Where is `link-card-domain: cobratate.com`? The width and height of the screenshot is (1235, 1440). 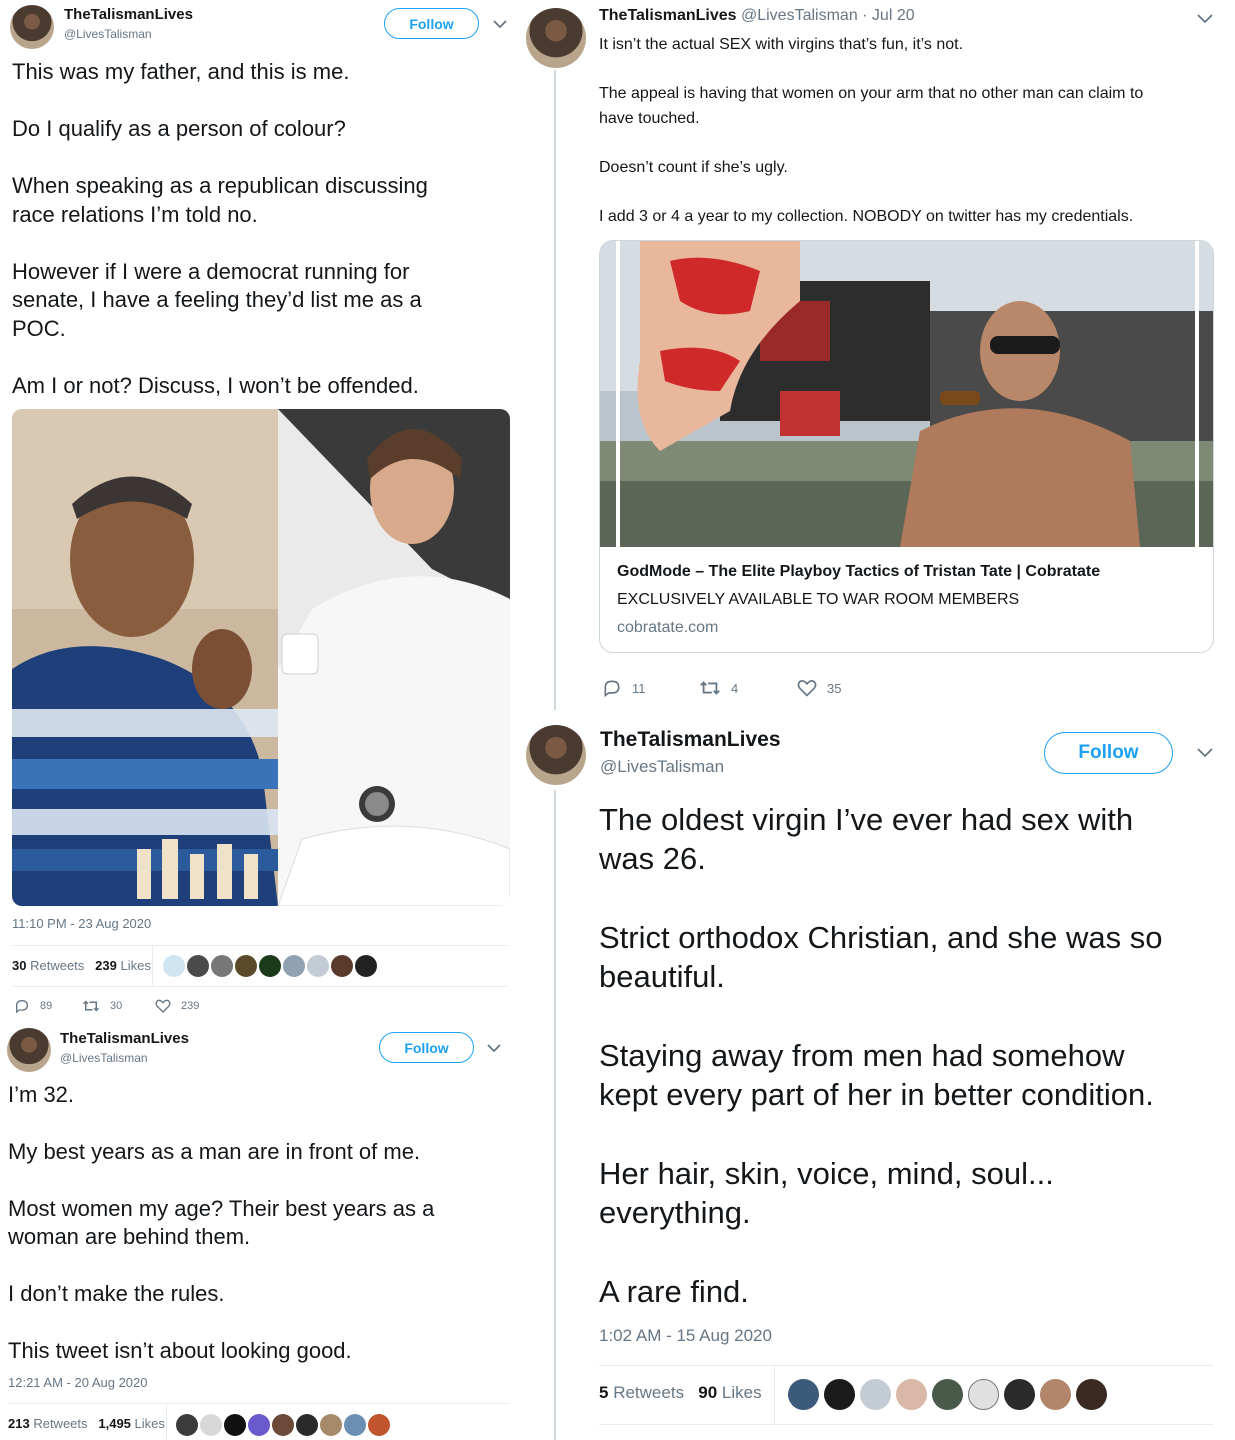
link-card-domain: cobratate.com is located at coordinates (667, 628).